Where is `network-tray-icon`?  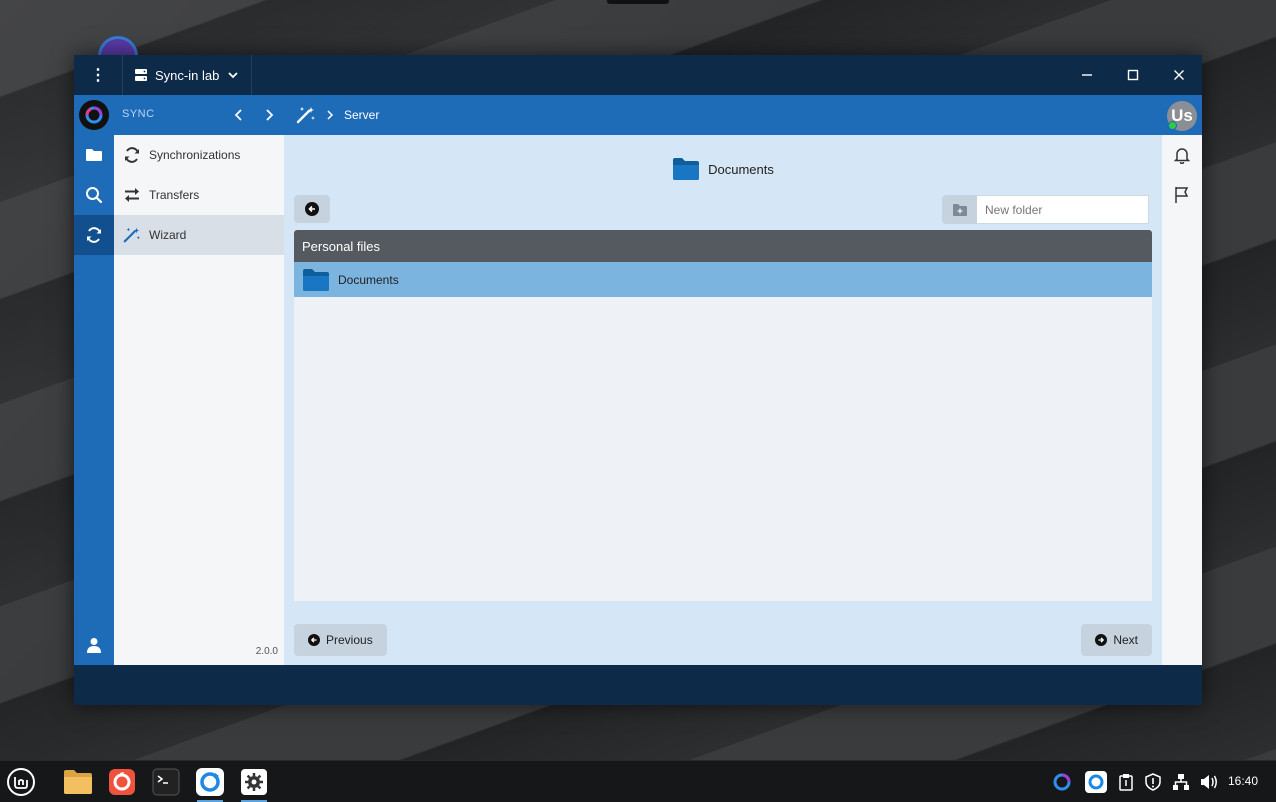
network-tray-icon is located at coordinates (1181, 782).